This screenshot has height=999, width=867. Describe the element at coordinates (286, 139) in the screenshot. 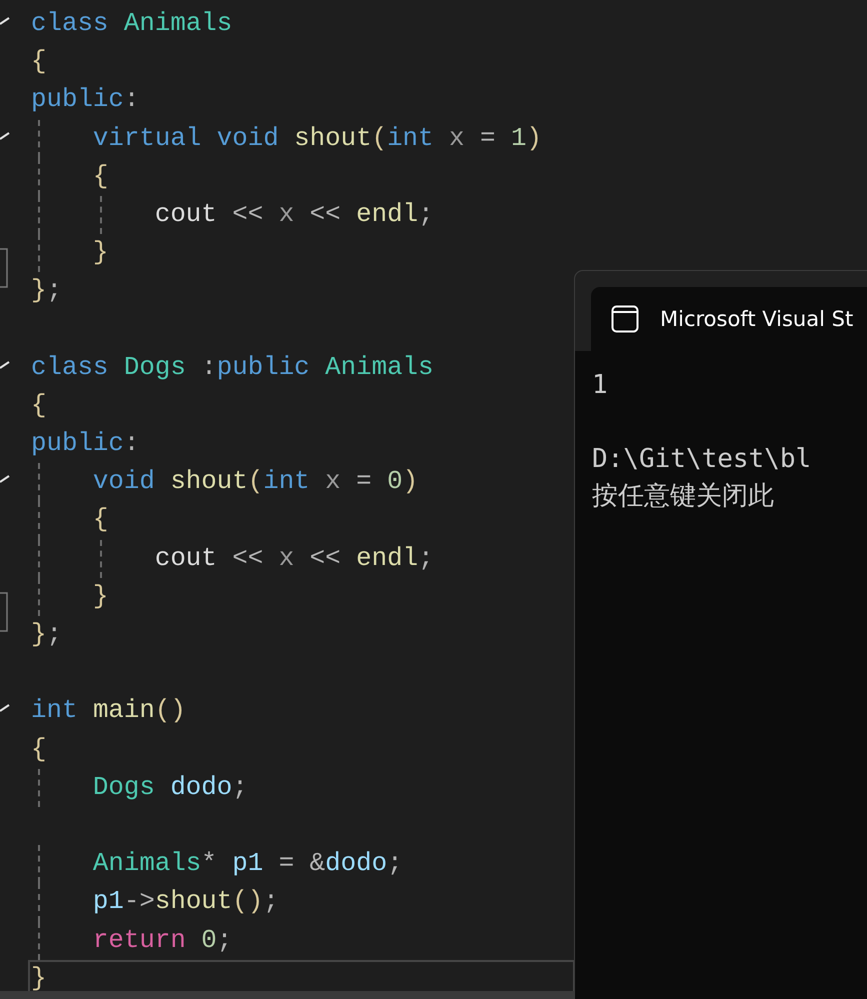

I see `code-line: virtual void shout(int x = 1)` at that location.